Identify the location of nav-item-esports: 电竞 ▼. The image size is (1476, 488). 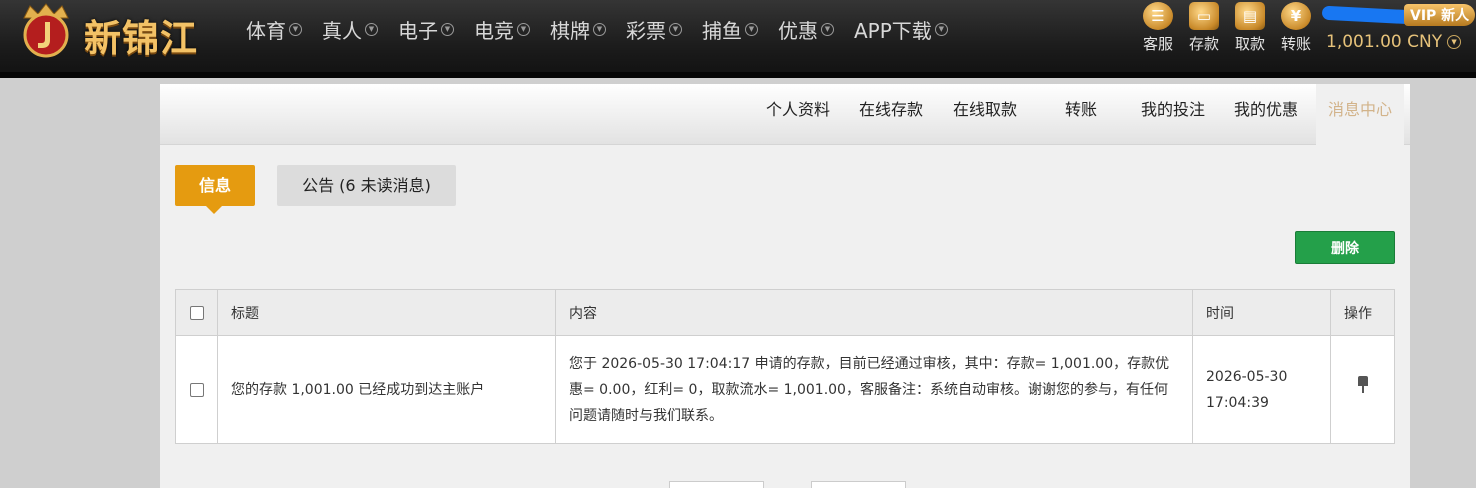
(502, 29).